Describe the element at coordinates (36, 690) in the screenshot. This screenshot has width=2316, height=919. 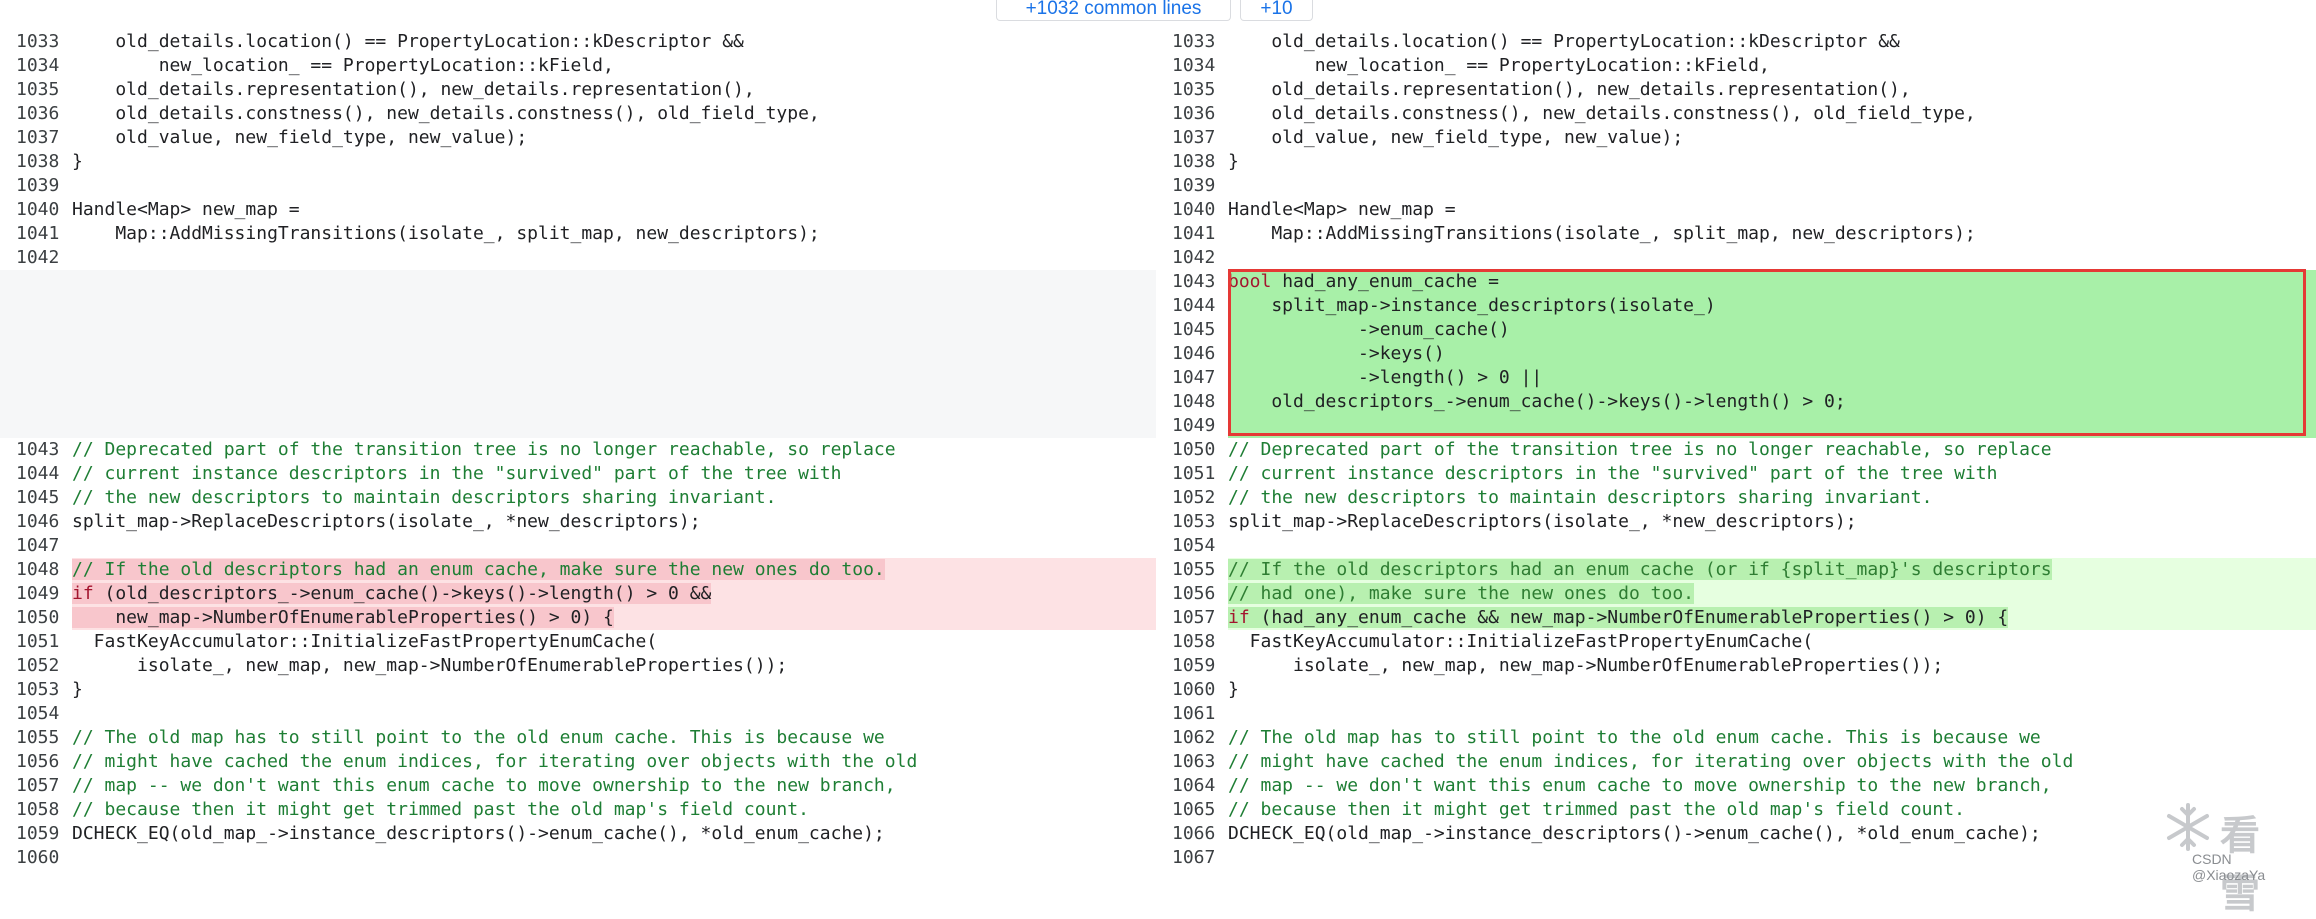
I see `line-number: 1053` at that location.